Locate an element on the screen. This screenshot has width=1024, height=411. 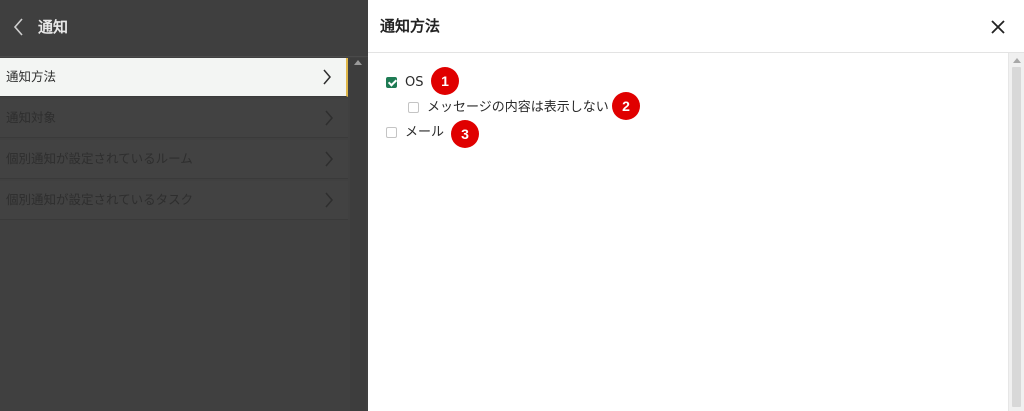
dialog-scrollbar is located at coordinates (1016, 232).